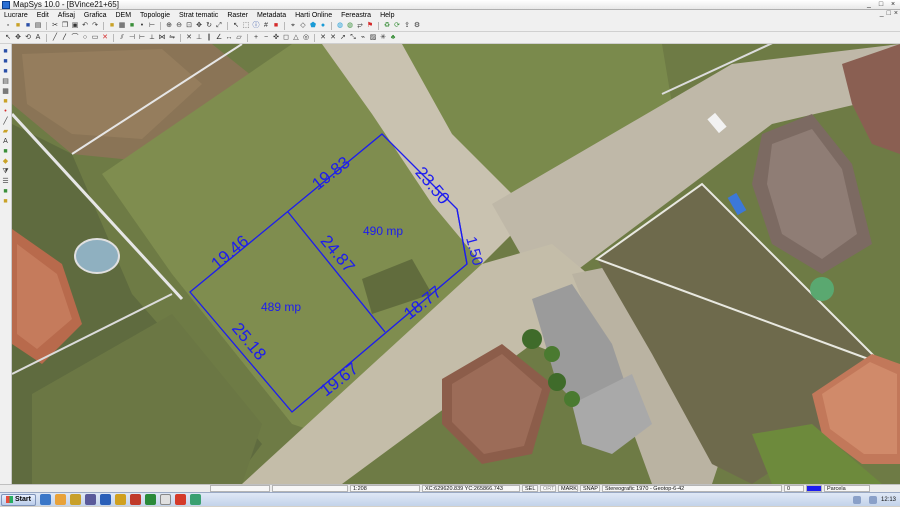 The height and width of the screenshot is (507, 900). What do you see at coordinates (276, 26) in the screenshot?
I see `color-icon: ■` at bounding box center [276, 26].